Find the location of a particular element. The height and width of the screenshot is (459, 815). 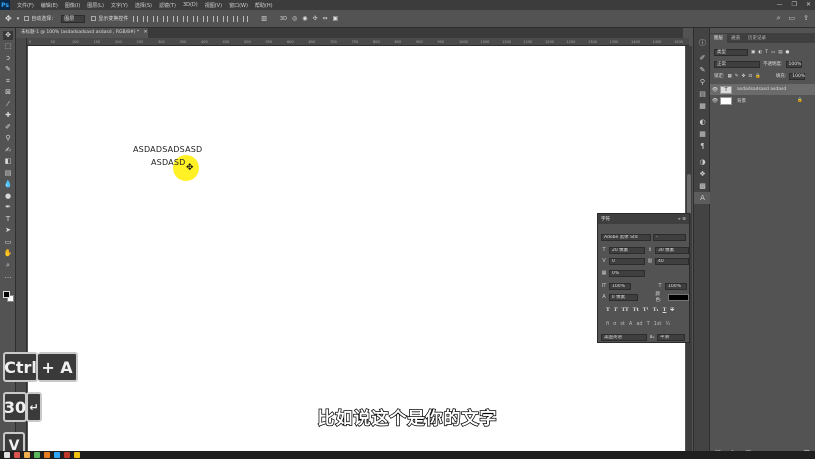

gradient-tool-icon: ▤ is located at coordinates (8, 173).